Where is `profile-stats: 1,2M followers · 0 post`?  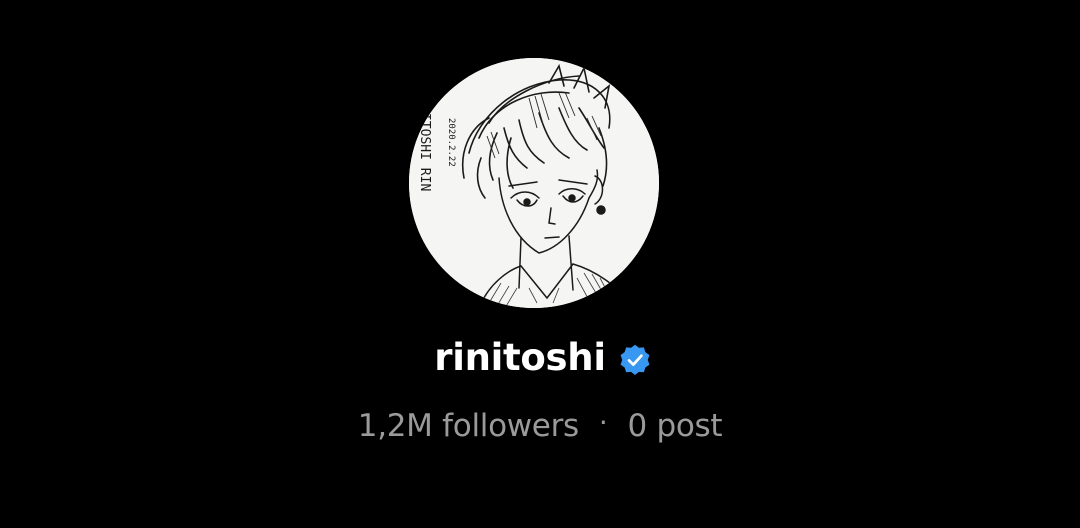 profile-stats: 1,2M followers · 0 post is located at coordinates (540, 426).